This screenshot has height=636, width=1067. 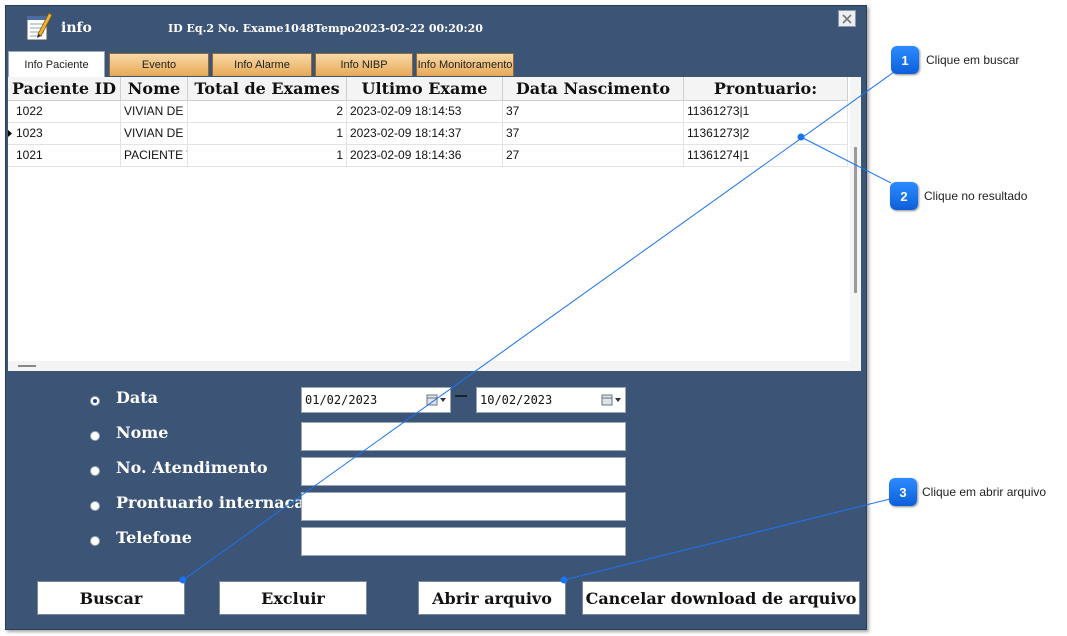 What do you see at coordinates (142, 432) in the screenshot?
I see `label-nome: Nome` at bounding box center [142, 432].